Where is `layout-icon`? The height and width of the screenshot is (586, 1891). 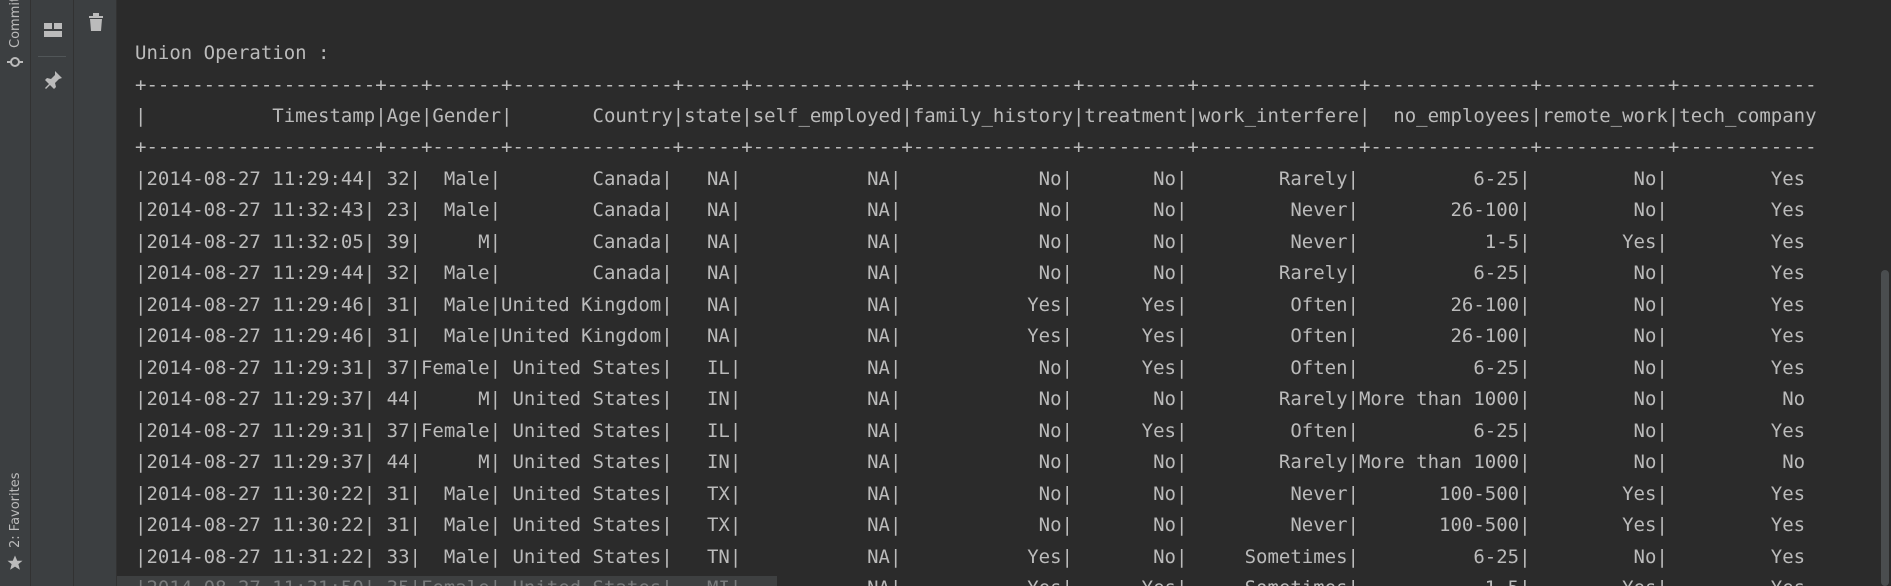
layout-icon is located at coordinates (53, 30).